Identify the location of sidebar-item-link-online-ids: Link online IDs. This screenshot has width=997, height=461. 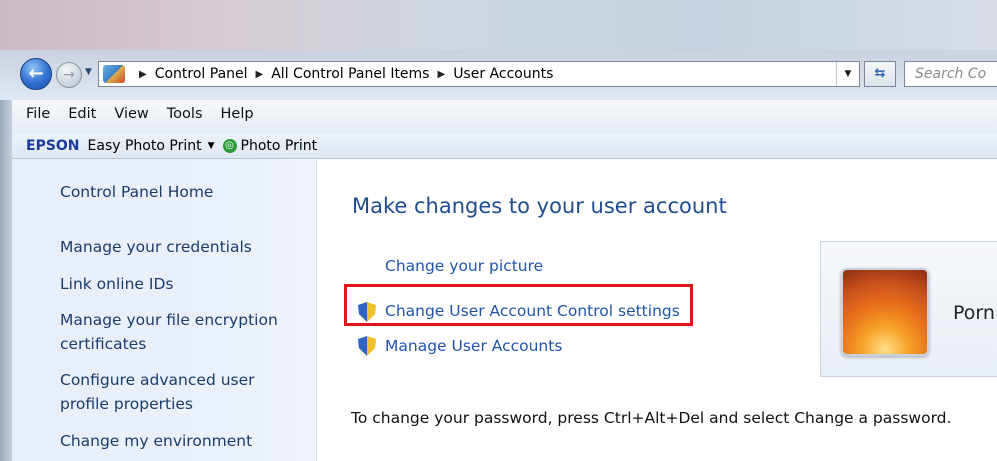
(116, 284).